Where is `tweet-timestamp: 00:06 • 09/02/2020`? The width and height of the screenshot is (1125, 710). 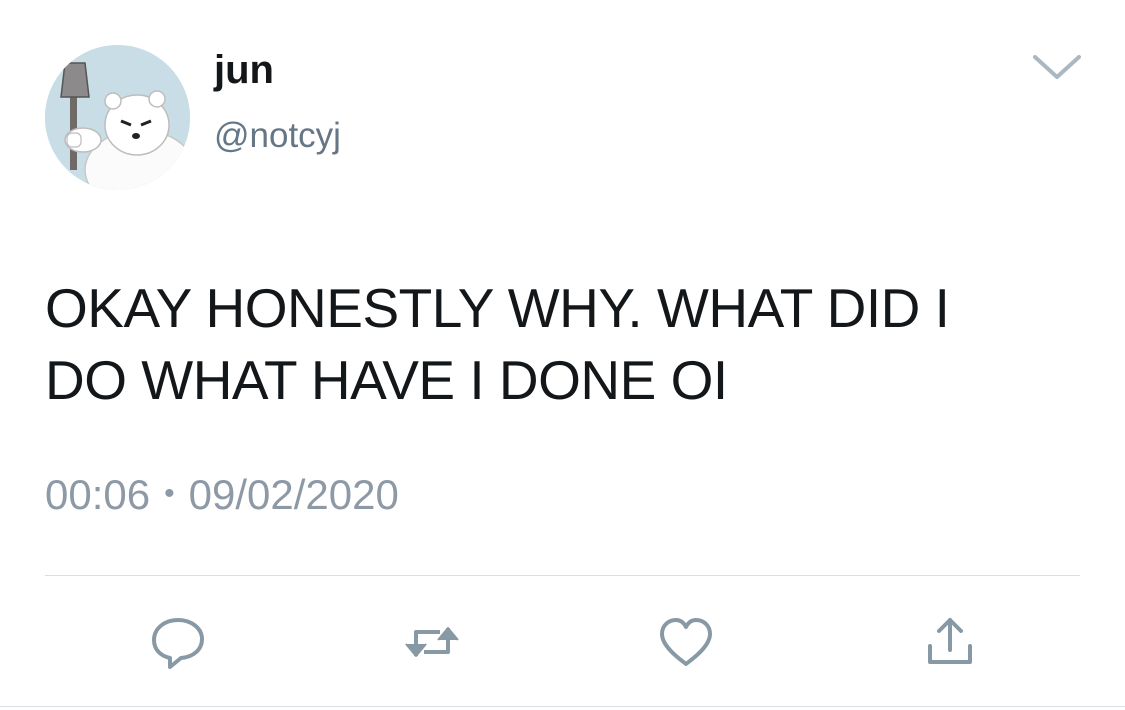 tweet-timestamp: 00:06 • 09/02/2020 is located at coordinates (222, 495).